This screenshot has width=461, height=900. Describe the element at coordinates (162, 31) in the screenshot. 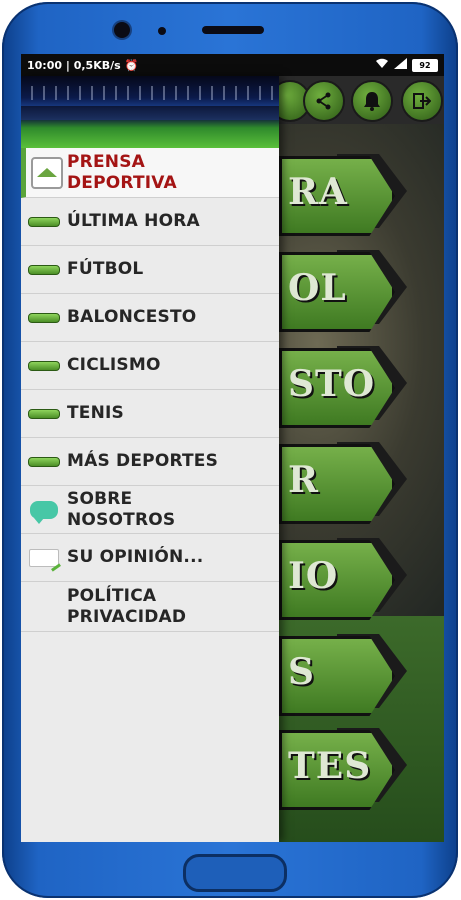

I see `proximity-sensor` at that location.